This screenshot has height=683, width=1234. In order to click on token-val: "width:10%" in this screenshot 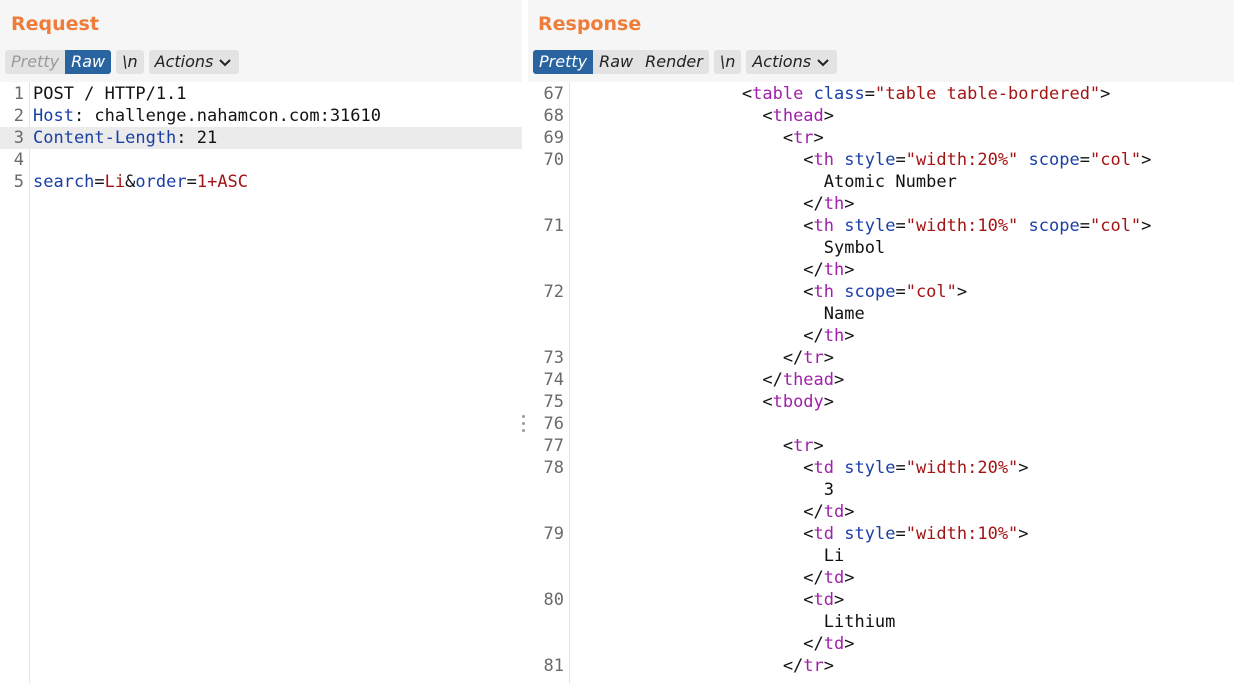, I will do `click(962, 226)`.